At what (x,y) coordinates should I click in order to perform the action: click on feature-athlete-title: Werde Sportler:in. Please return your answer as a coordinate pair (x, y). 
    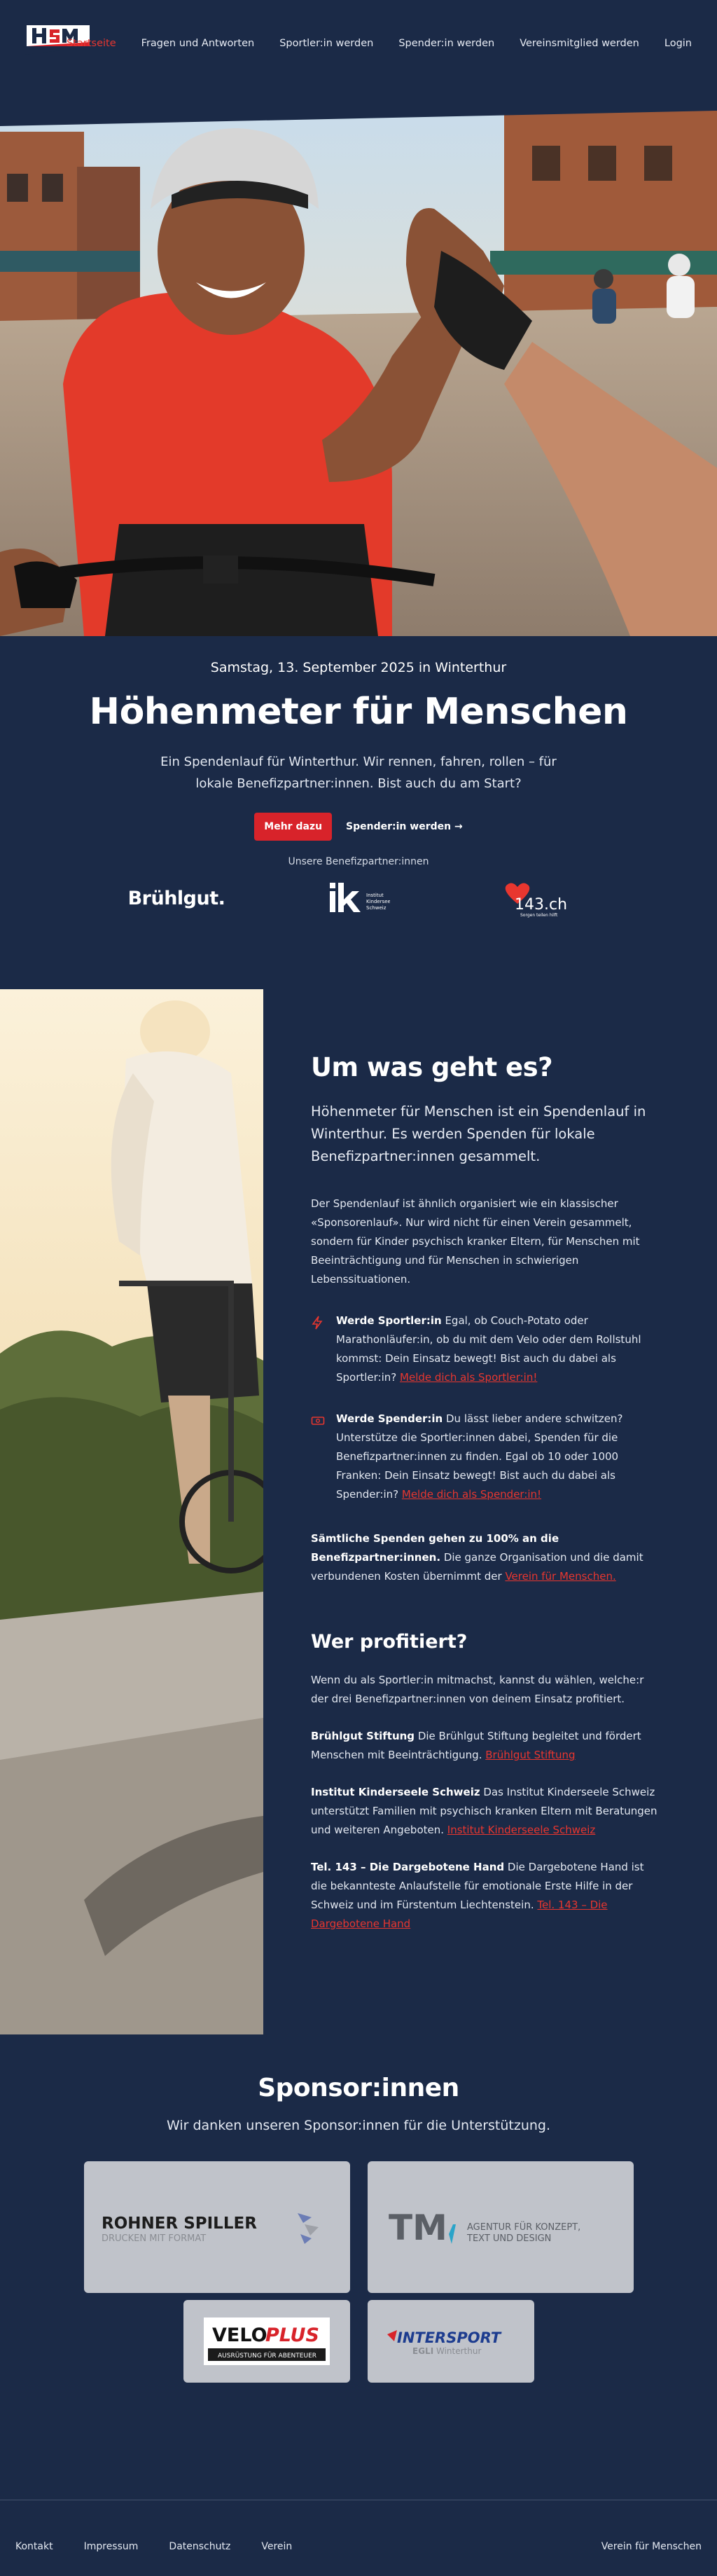
    Looking at the image, I should click on (389, 1320).